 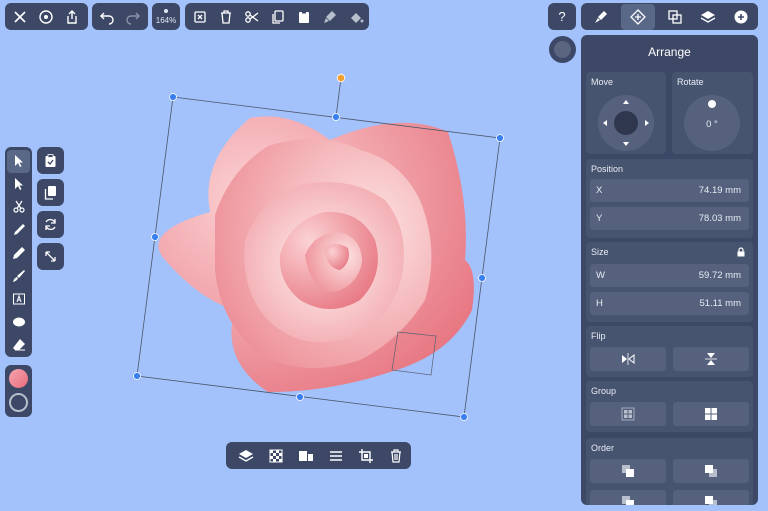 I want to click on crop-icon, so click(x=366, y=455).